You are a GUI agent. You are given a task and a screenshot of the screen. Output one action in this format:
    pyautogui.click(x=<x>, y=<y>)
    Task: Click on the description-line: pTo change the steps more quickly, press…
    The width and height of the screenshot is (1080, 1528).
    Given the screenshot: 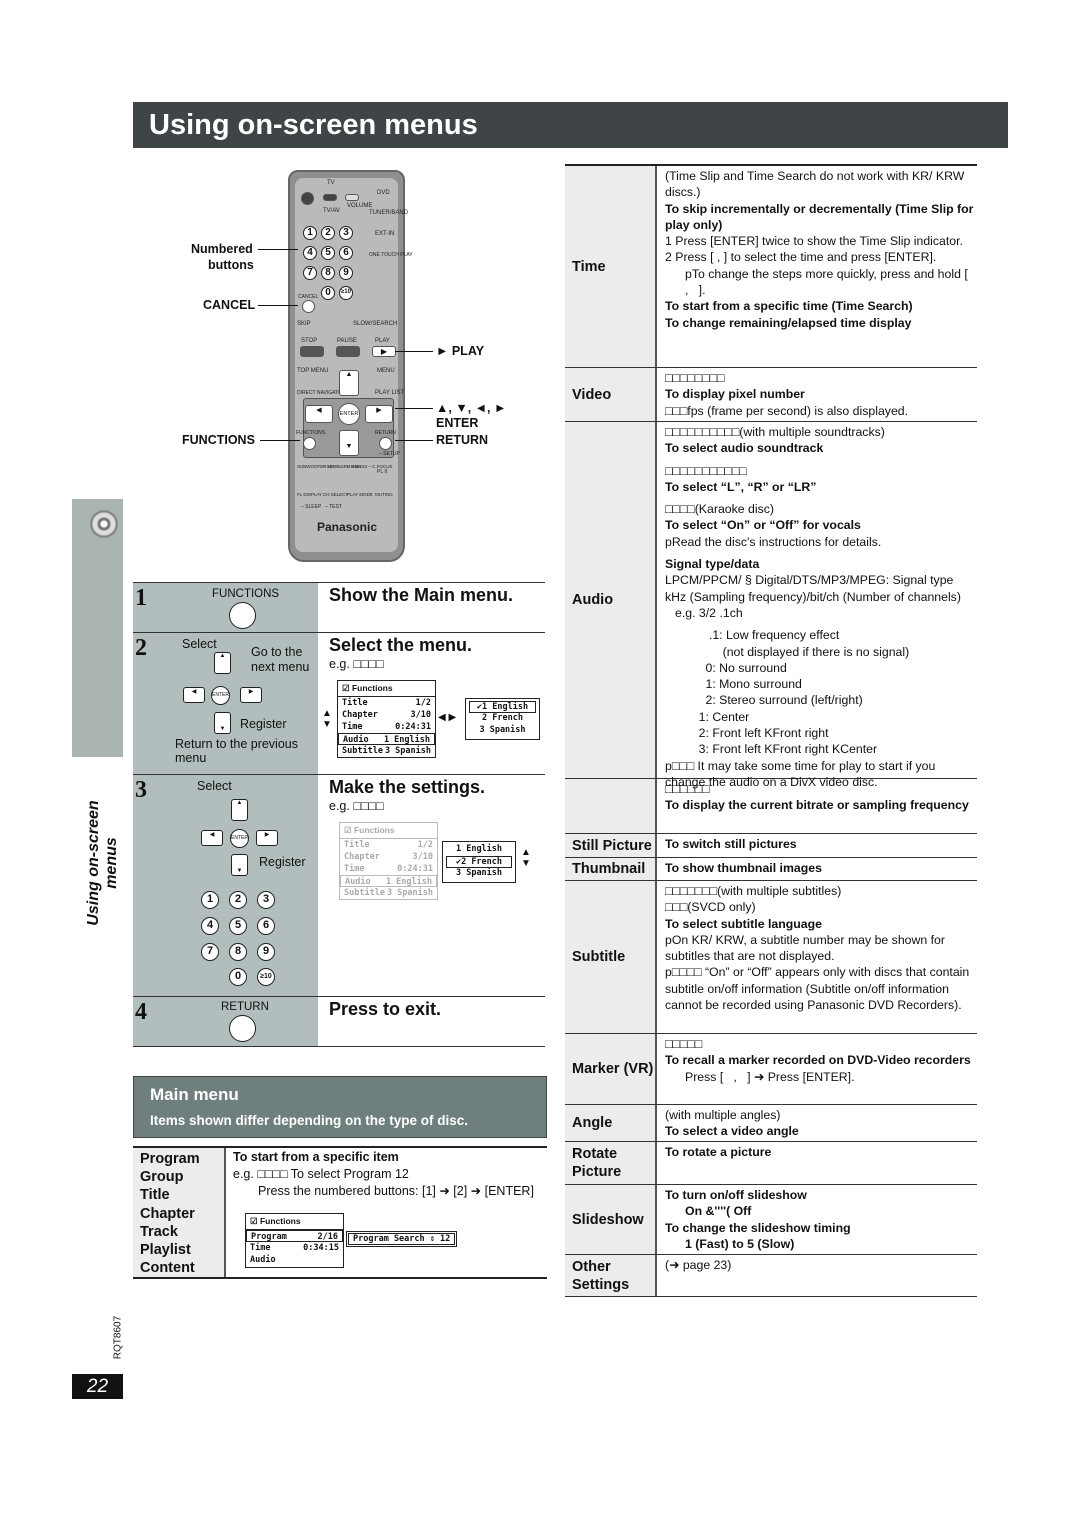 What is the action you would take?
    pyautogui.click(x=832, y=282)
    